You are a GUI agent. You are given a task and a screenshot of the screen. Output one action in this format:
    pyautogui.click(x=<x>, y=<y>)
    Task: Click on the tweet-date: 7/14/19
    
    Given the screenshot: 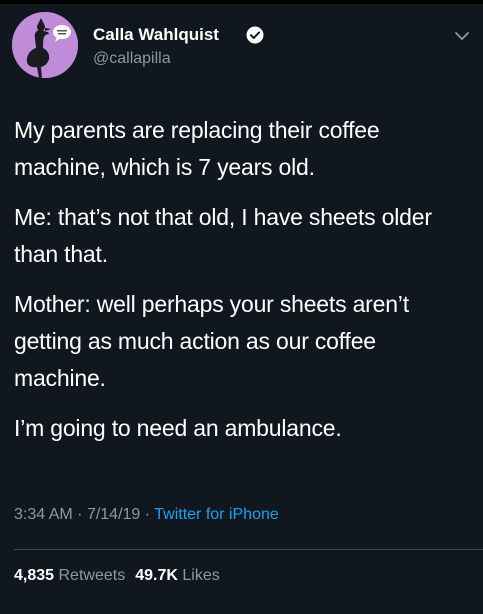 What is the action you would take?
    pyautogui.click(x=113, y=514)
    